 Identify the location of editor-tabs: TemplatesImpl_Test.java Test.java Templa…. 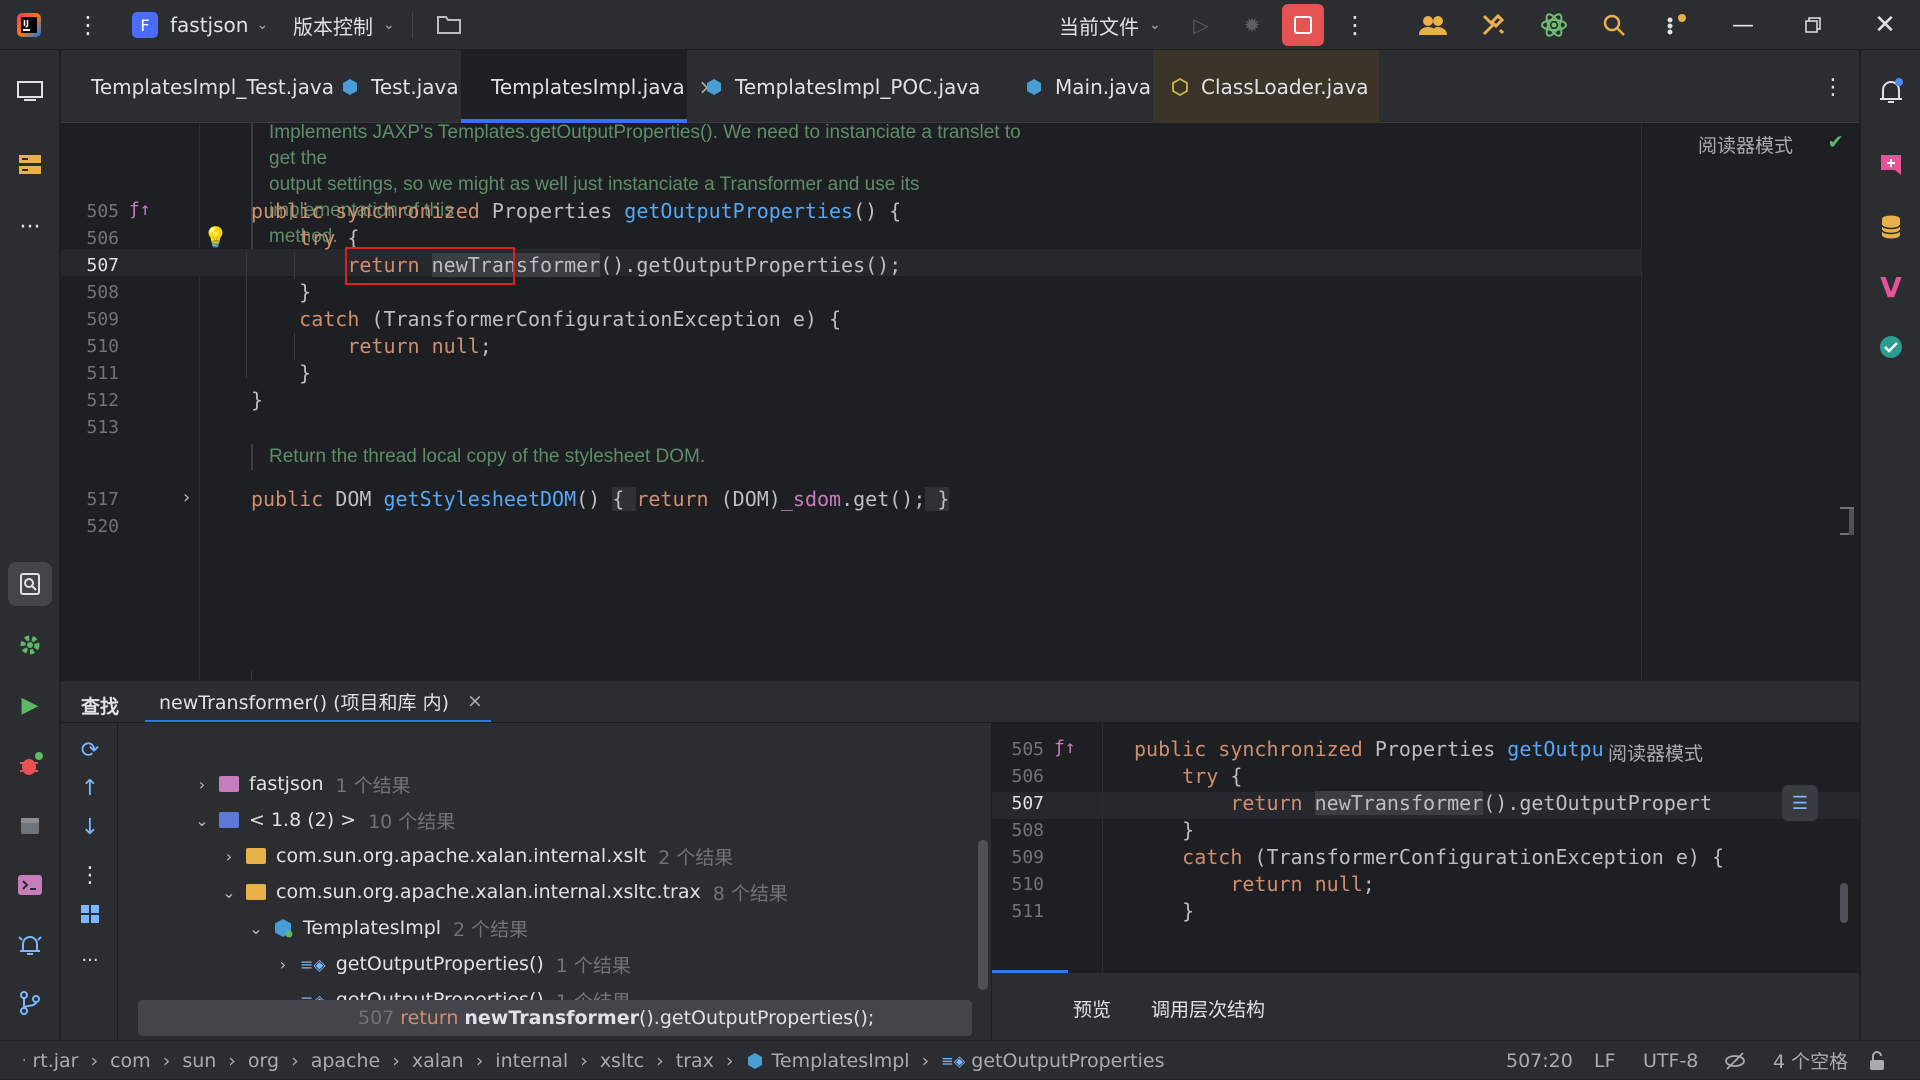
(960, 86).